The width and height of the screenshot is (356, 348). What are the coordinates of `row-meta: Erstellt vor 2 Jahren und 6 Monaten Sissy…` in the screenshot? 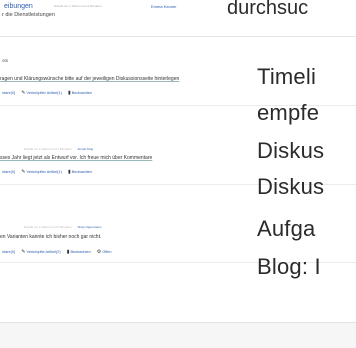 It's located at (63, 227).